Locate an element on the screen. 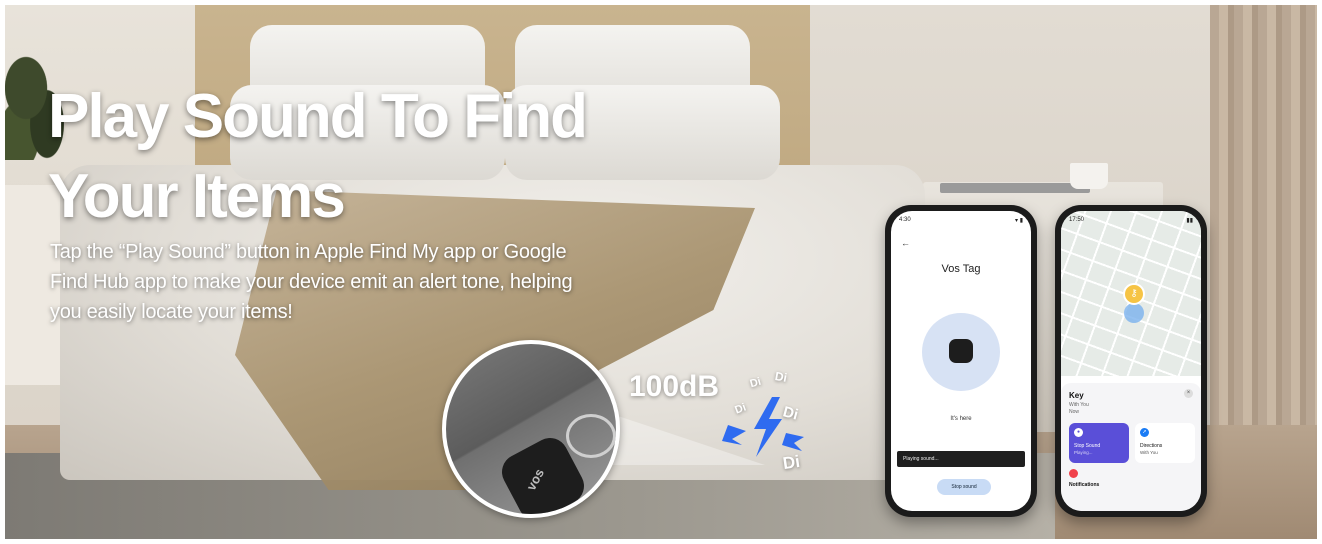  play-sound-icon: ● is located at coordinates (1078, 432).